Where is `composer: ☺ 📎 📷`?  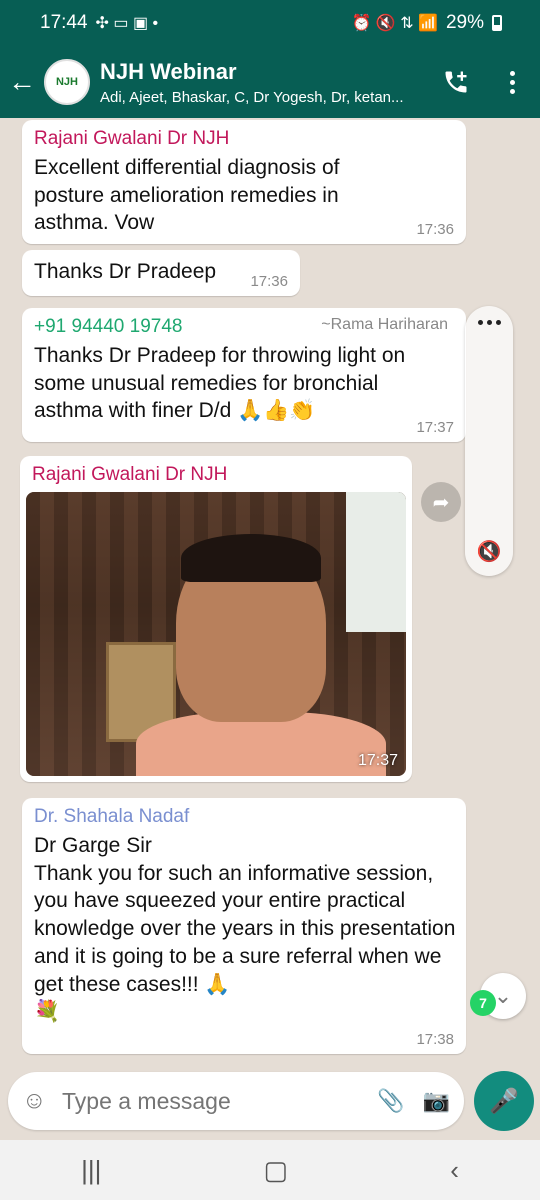
composer: ☺ 📎 📷 is located at coordinates (236, 1101).